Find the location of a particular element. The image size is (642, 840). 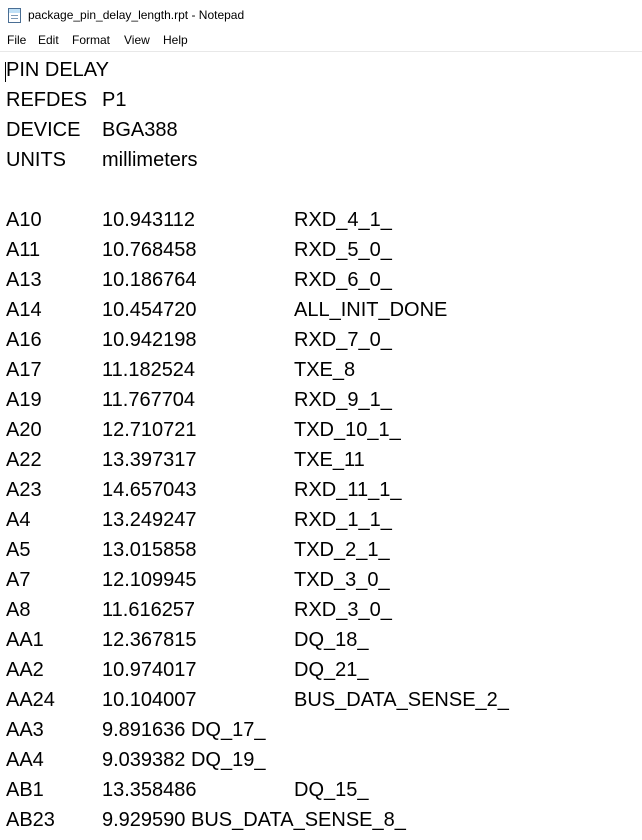

pin-row: AB1 13.358486 DQ_15_ is located at coordinates (321, 789).